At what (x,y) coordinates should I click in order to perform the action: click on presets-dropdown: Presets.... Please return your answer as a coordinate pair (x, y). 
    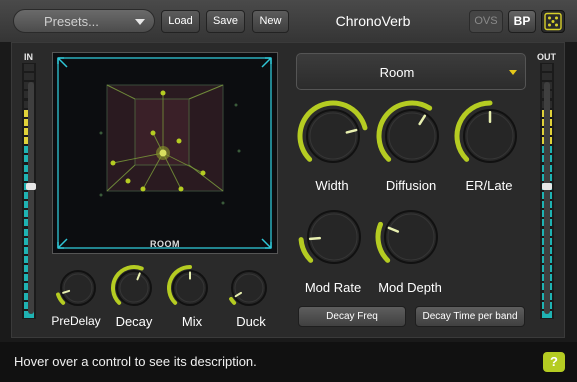
    Looking at the image, I should click on (84, 21).